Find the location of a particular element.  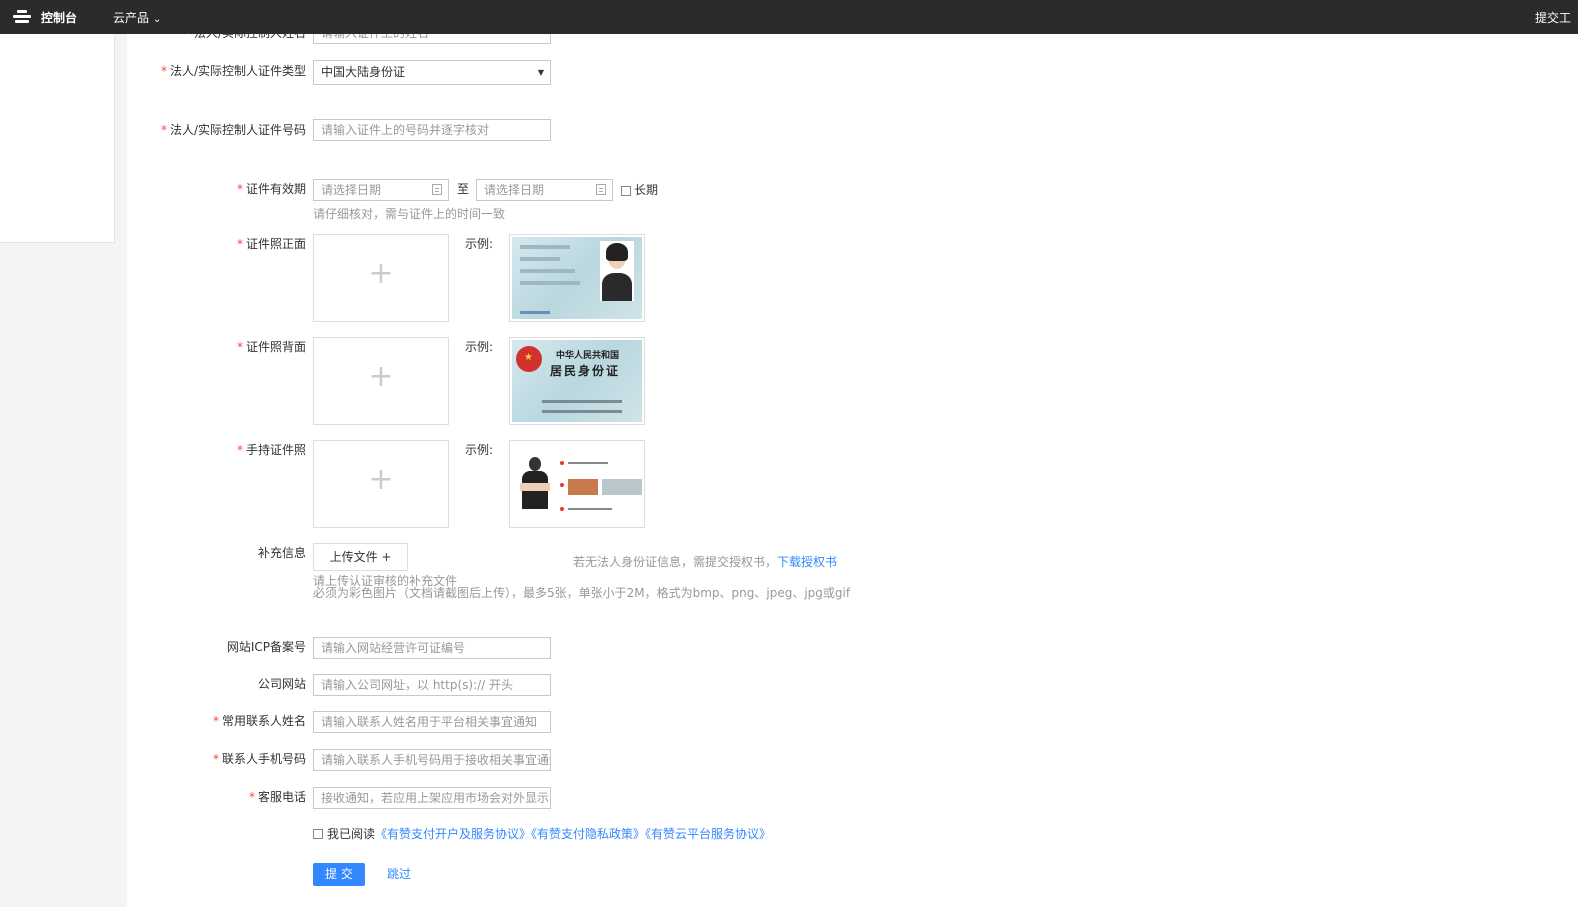

submit-ticket-link: 提交工 is located at coordinates (1556, 17).